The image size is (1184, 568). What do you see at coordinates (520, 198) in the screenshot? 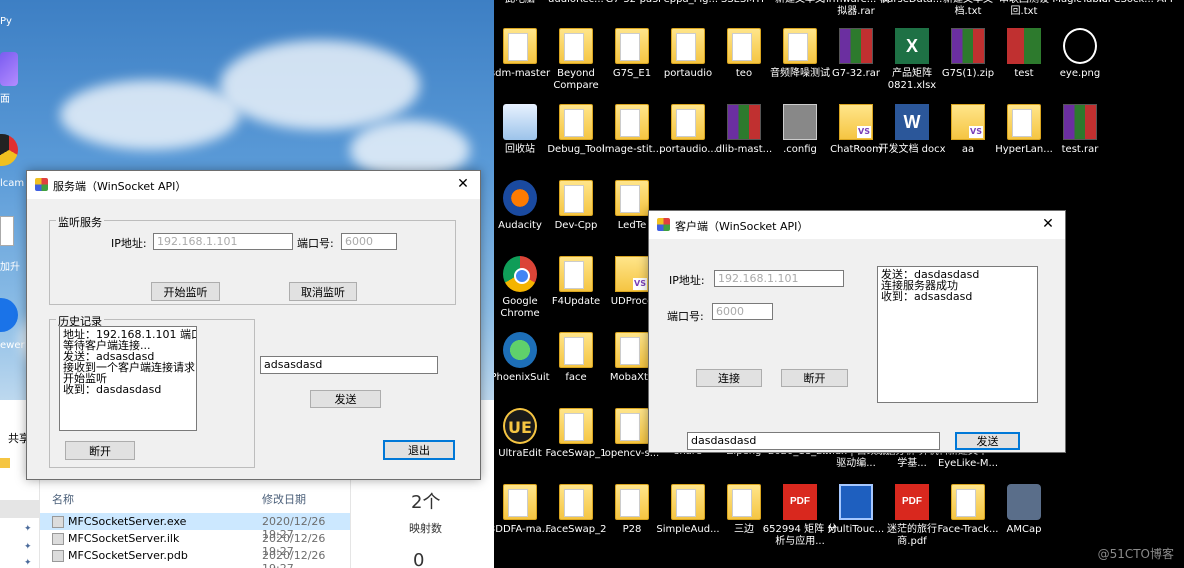
I see `audacity-icon` at bounding box center [520, 198].